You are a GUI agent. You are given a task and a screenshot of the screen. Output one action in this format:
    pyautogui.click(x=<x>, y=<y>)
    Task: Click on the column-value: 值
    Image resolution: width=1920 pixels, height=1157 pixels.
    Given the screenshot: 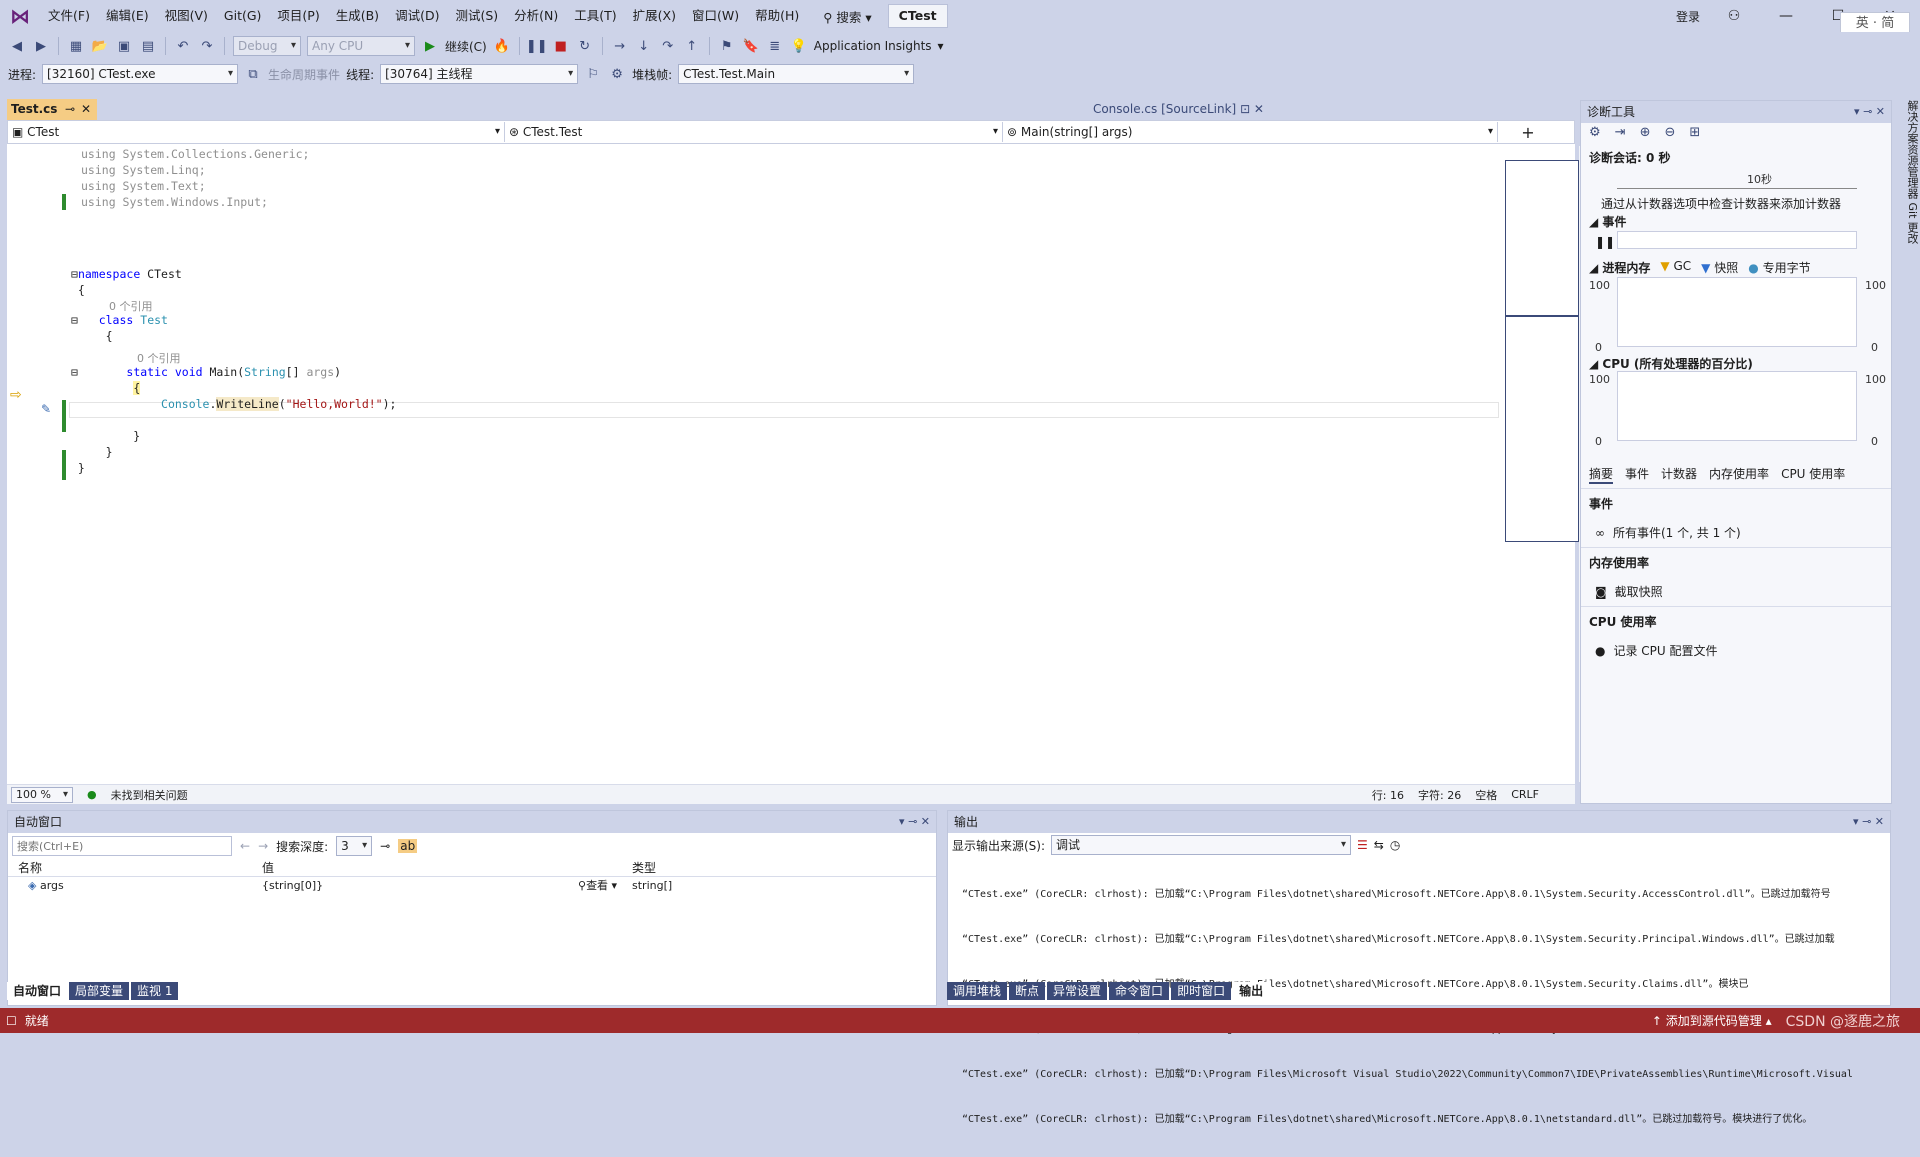 What is the action you would take?
    pyautogui.click(x=443, y=867)
    